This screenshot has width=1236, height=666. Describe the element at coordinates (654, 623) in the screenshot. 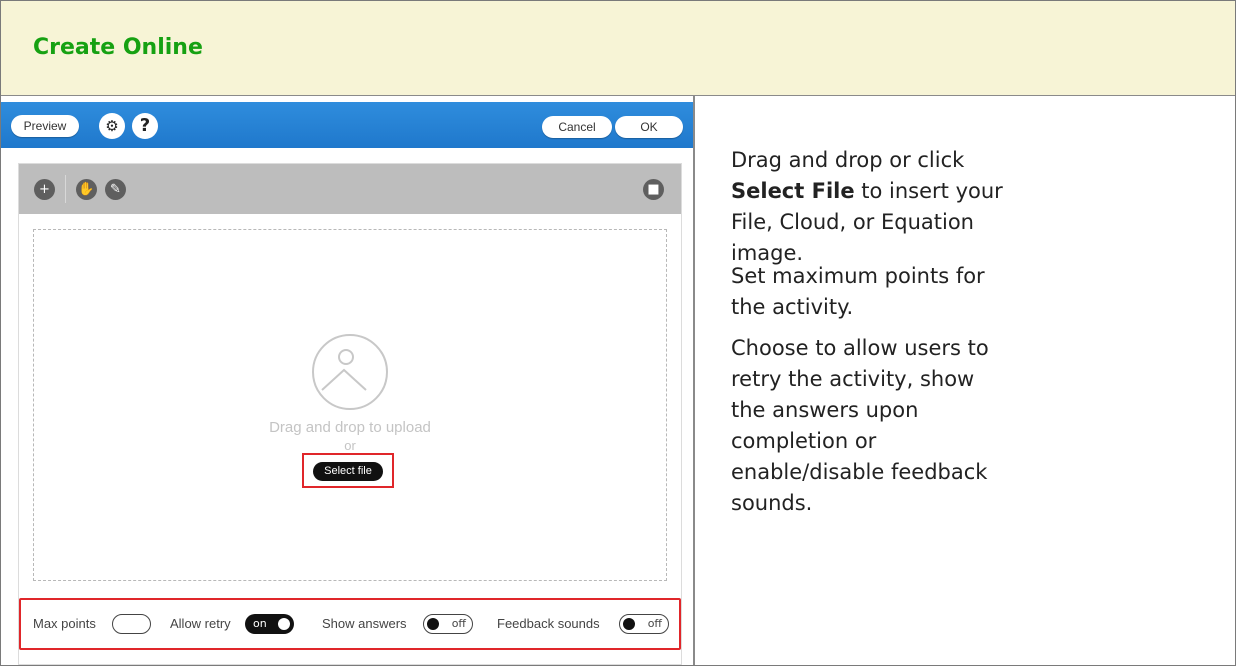

I see `feedback-sounds-state: off` at that location.